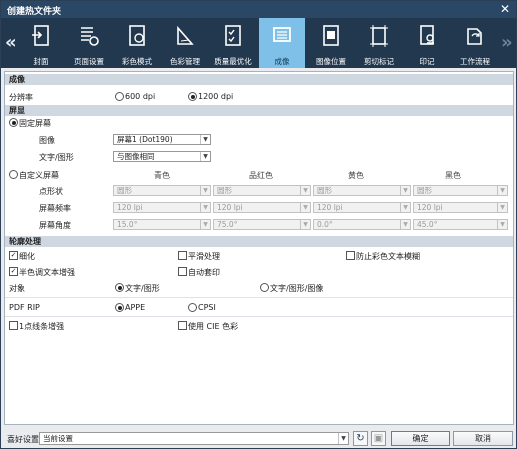 The height and width of the screenshot is (449, 517). I want to click on color-mode-icon, so click(137, 35).